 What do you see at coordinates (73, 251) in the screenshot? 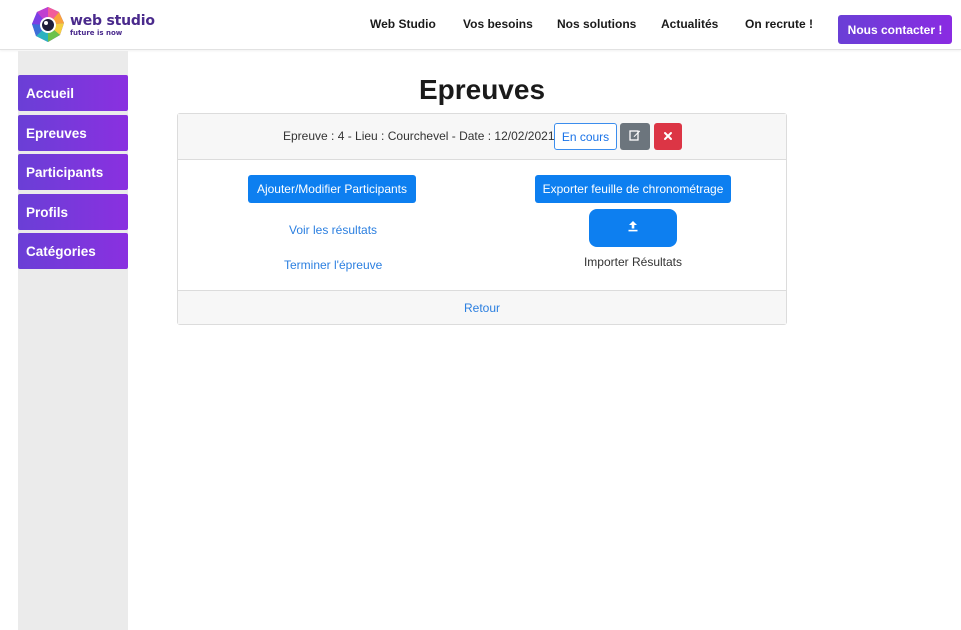
I see `sidebar-item-categories: Catégories` at bounding box center [73, 251].